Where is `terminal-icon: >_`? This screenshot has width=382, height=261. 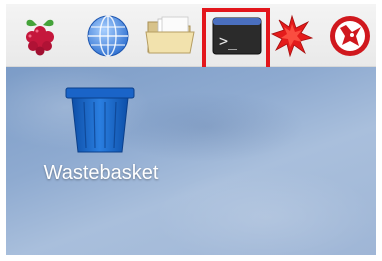 terminal-icon: >_ is located at coordinates (237, 36).